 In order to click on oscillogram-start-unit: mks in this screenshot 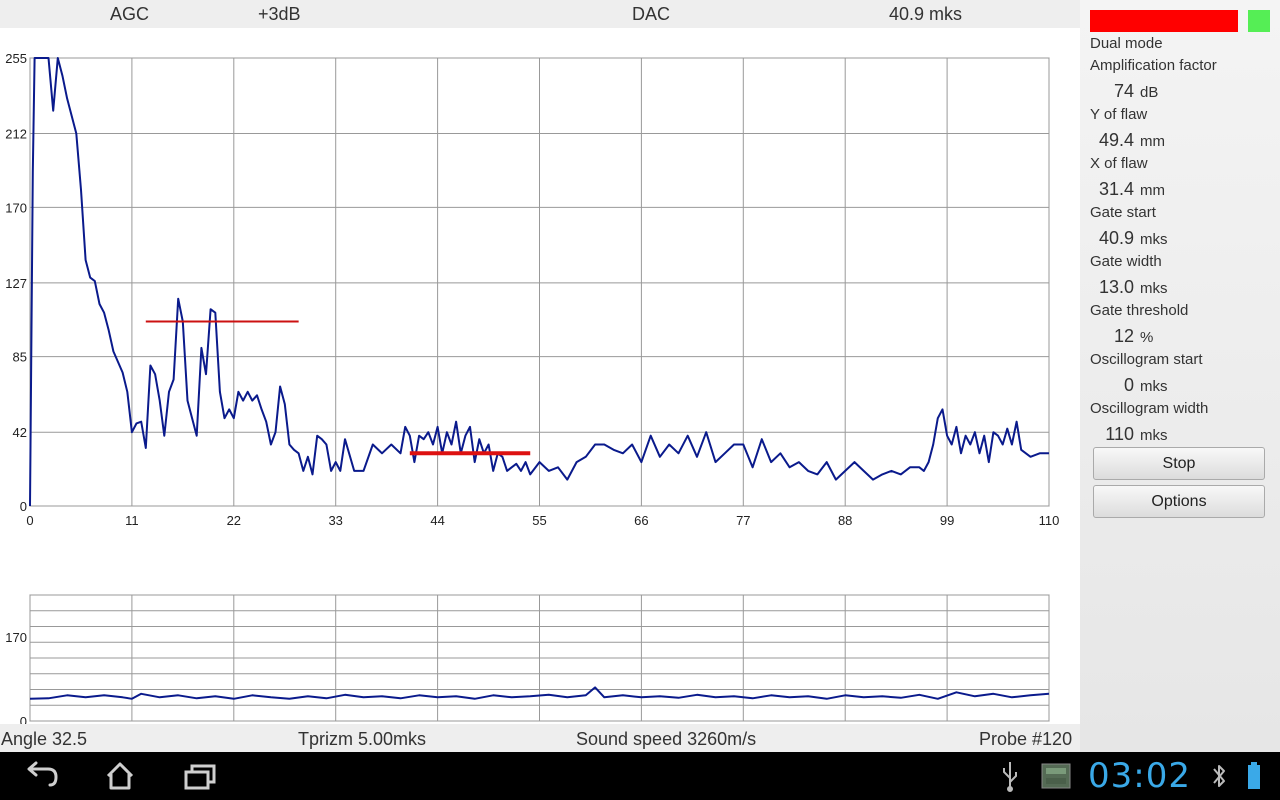, I will do `click(1154, 386)`.